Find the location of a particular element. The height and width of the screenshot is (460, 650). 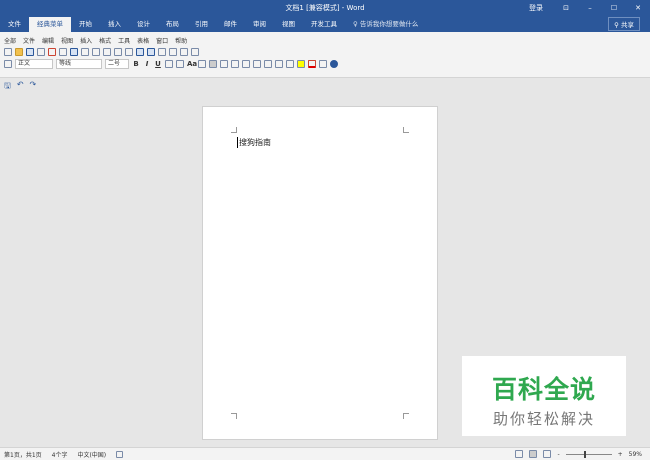

change-case-button: Aa is located at coordinates (192, 64).